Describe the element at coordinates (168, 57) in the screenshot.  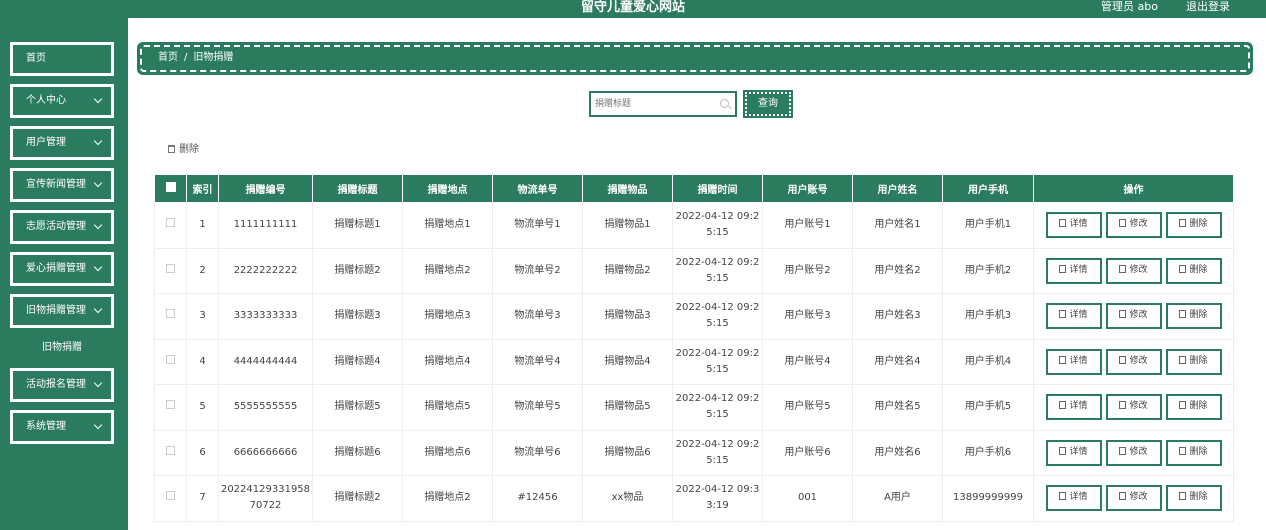
I see `breadcrumb-home: 首页` at that location.